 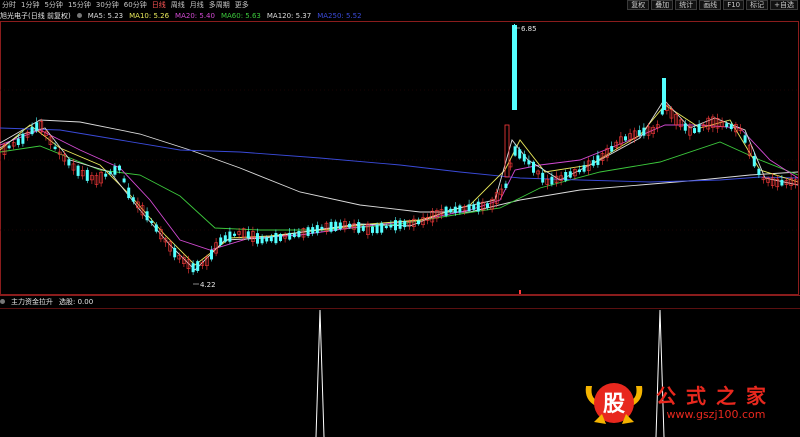 I want to click on high-price-label: 6.85, so click(x=529, y=29).